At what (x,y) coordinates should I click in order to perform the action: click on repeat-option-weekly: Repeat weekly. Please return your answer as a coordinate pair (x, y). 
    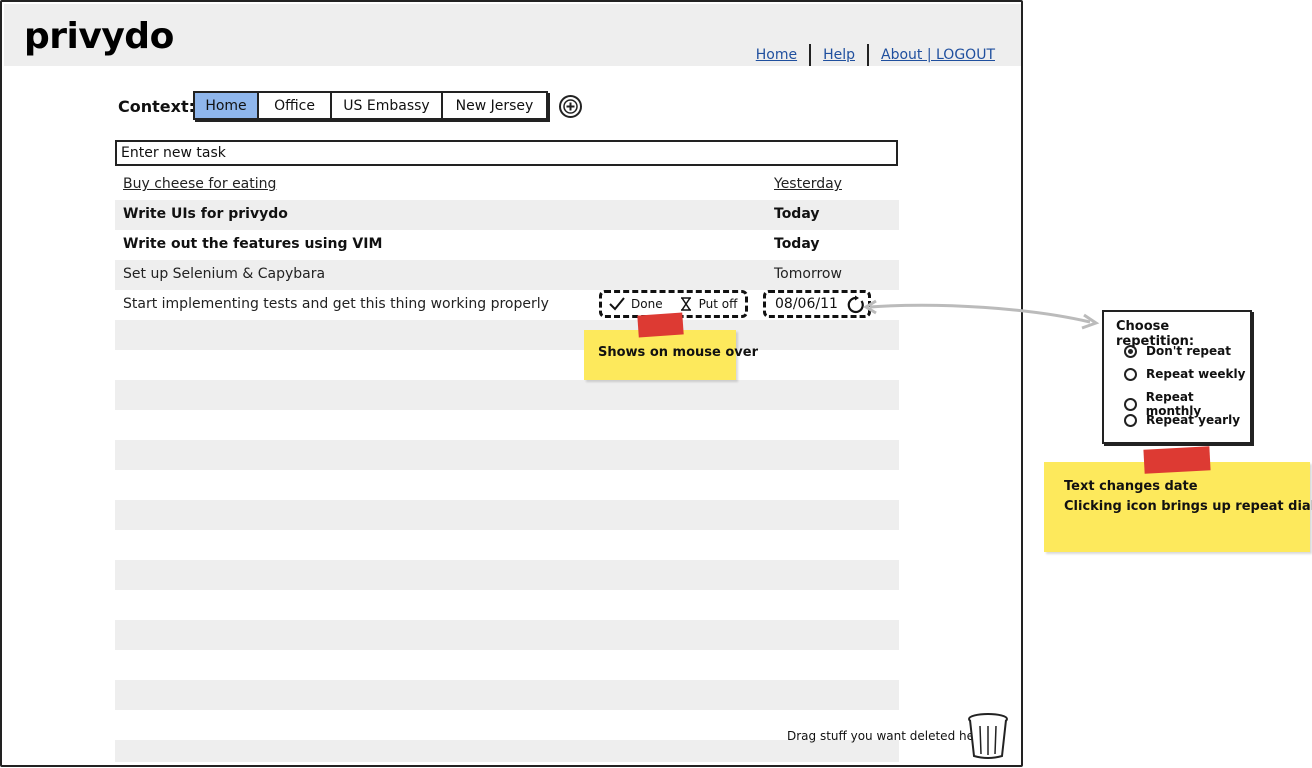
    Looking at the image, I should click on (1184, 374).